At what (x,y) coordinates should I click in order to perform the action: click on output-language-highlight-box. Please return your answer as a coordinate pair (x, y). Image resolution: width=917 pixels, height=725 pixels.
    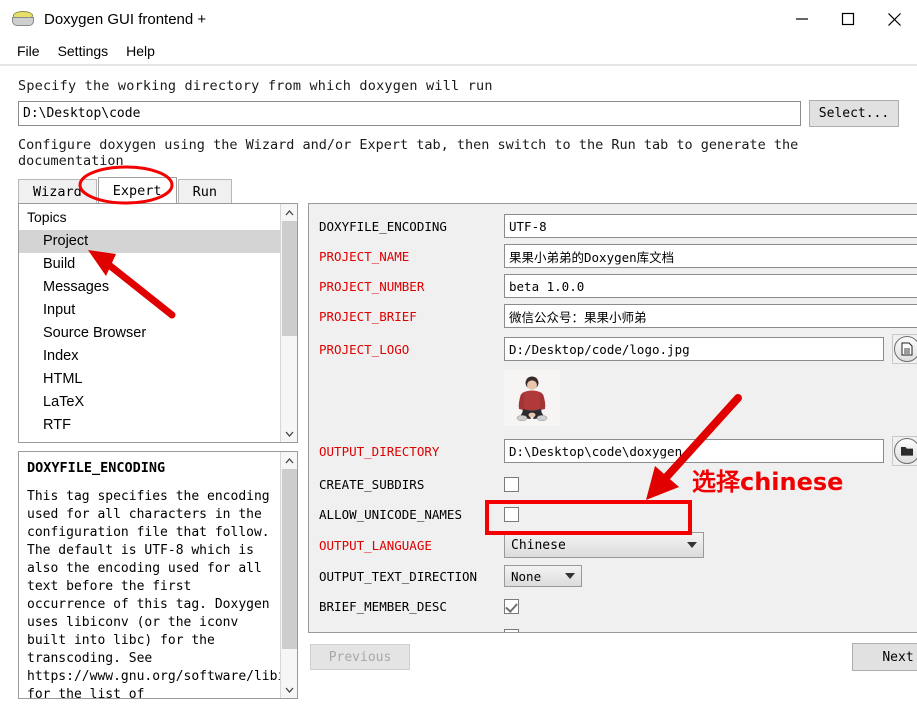
    Looking at the image, I should click on (588, 517).